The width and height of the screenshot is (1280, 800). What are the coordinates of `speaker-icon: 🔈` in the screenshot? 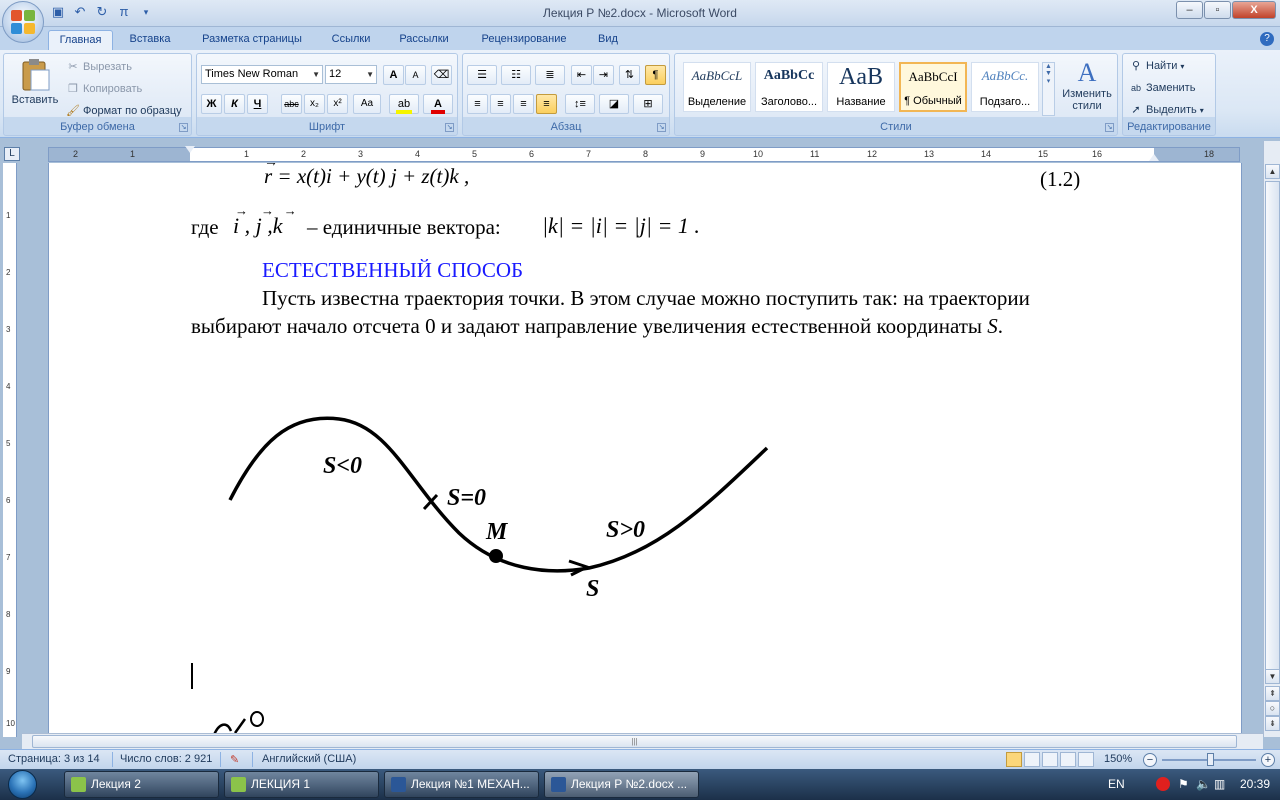 It's located at (1203, 784).